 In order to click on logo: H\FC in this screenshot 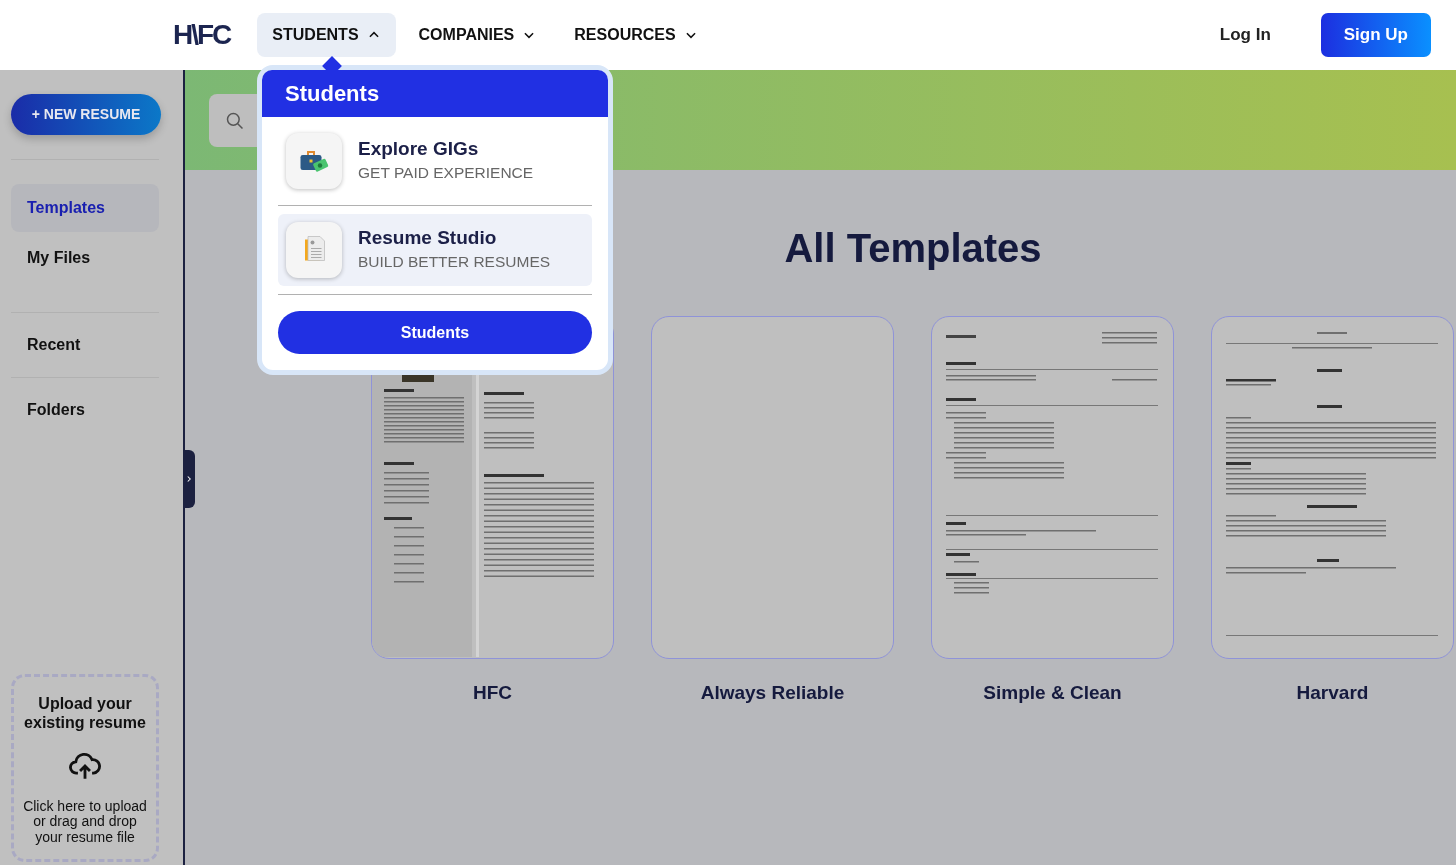, I will do `click(203, 35)`.